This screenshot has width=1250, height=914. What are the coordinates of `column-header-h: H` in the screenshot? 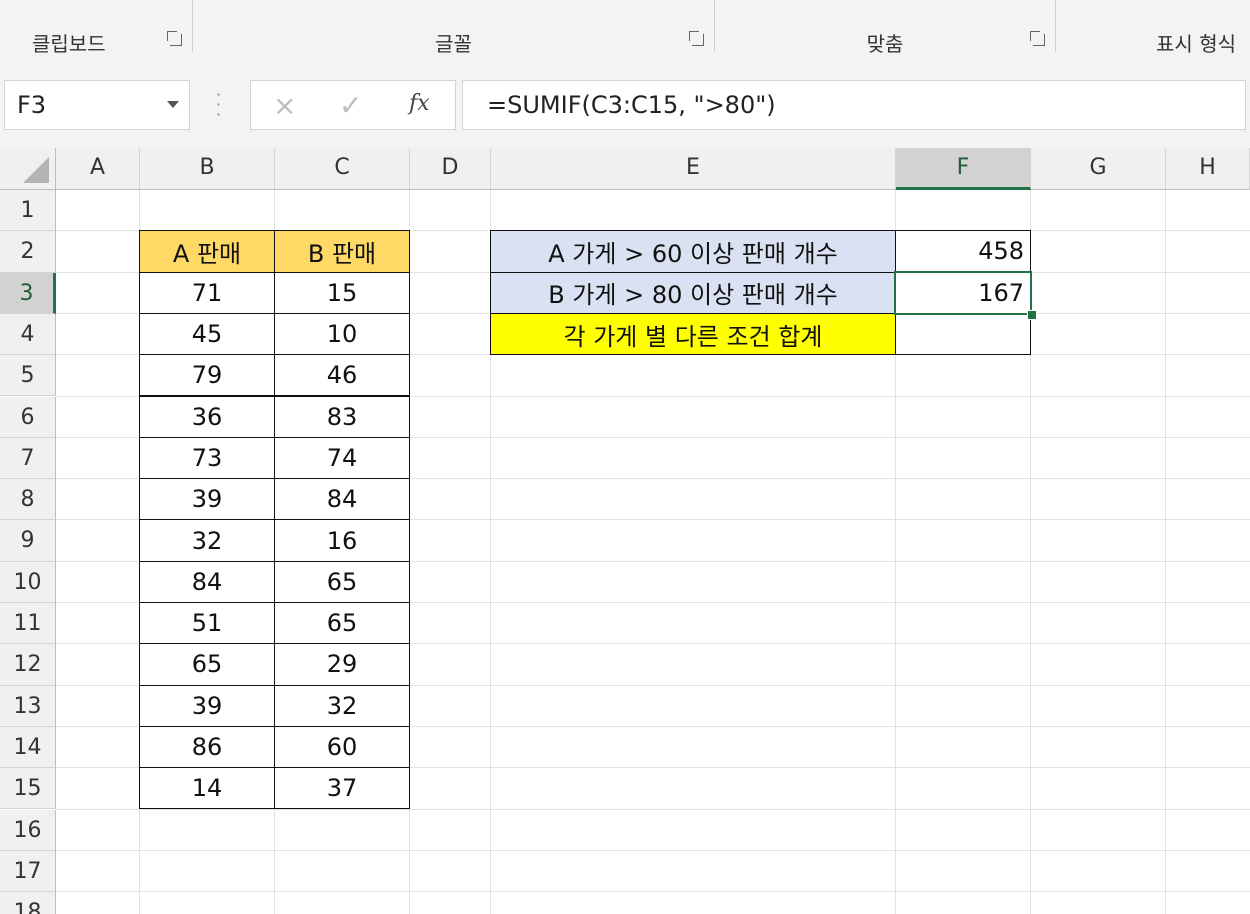 It's located at (1208, 169).